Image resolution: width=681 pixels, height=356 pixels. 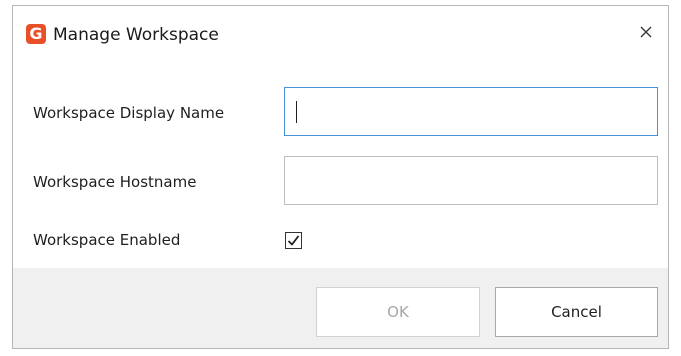 What do you see at coordinates (129, 113) in the screenshot?
I see `display-name-label: Workspace Display Name` at bounding box center [129, 113].